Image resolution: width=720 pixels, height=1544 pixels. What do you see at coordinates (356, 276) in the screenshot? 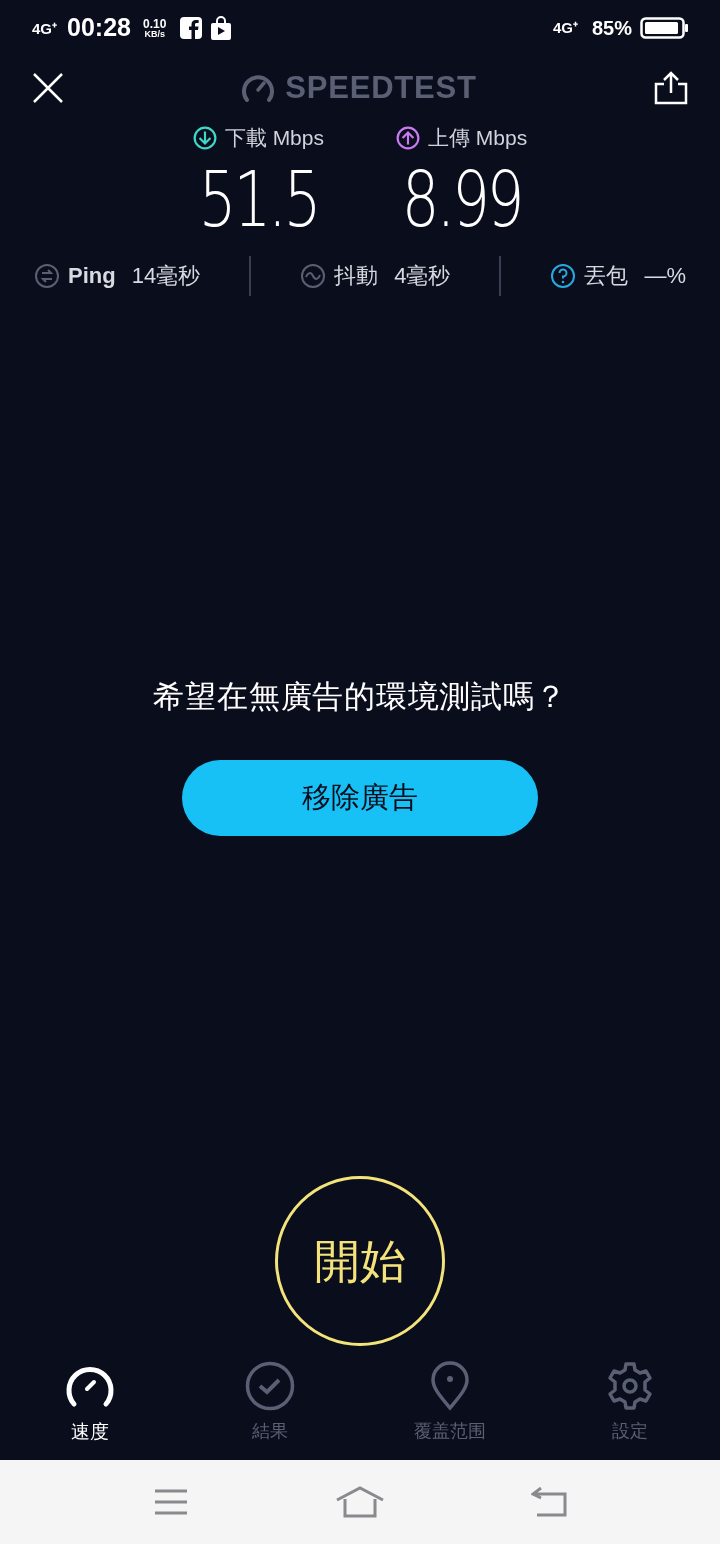
I see `stat-label: 抖動` at bounding box center [356, 276].